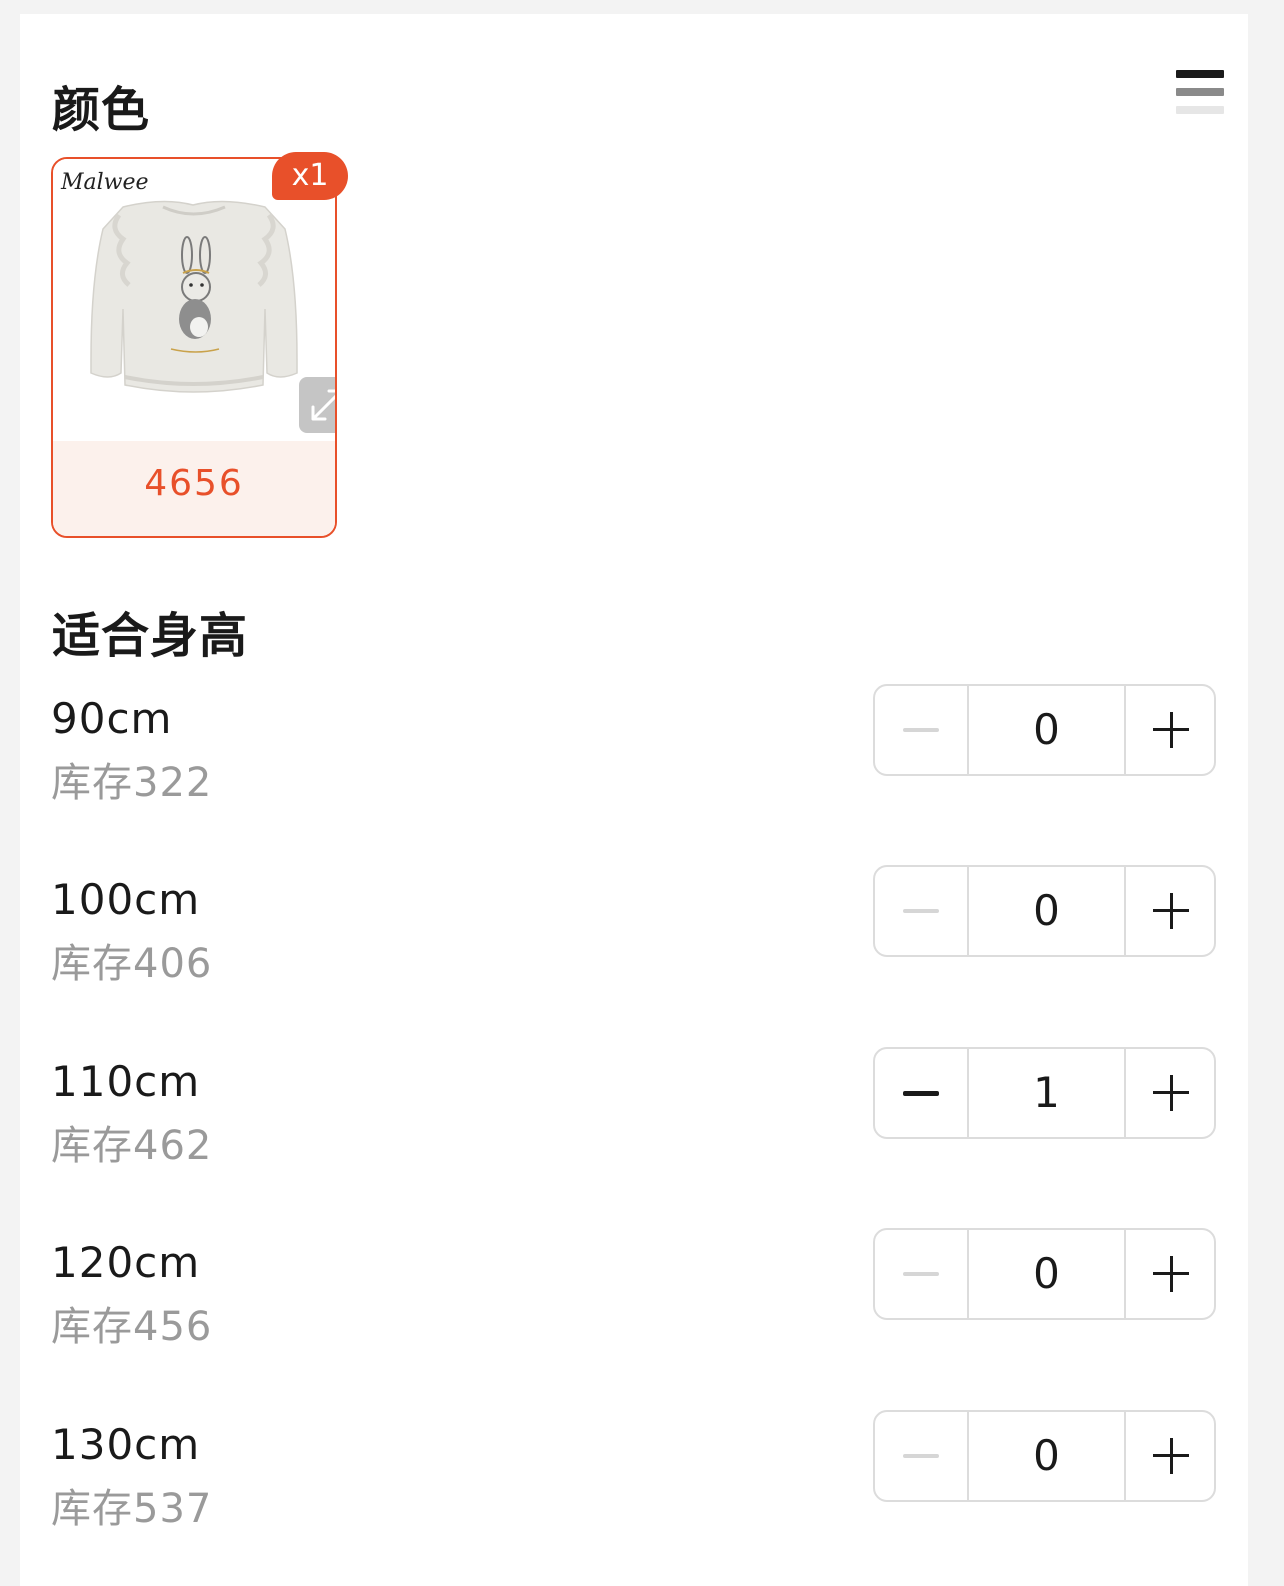 The height and width of the screenshot is (1586, 1284). I want to click on size-row-130cm: 130cm 库存537 0, so click(634, 1475).